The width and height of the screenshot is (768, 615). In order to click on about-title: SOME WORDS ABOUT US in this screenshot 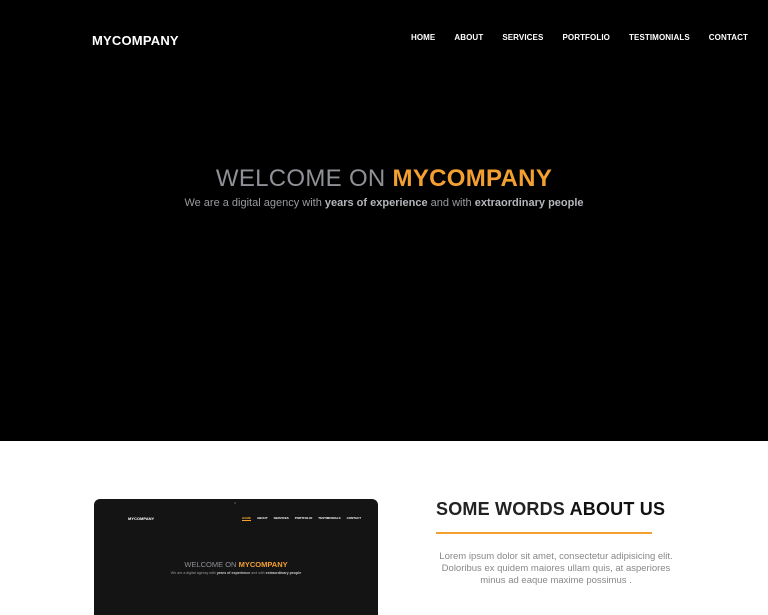, I will do `click(550, 509)`.